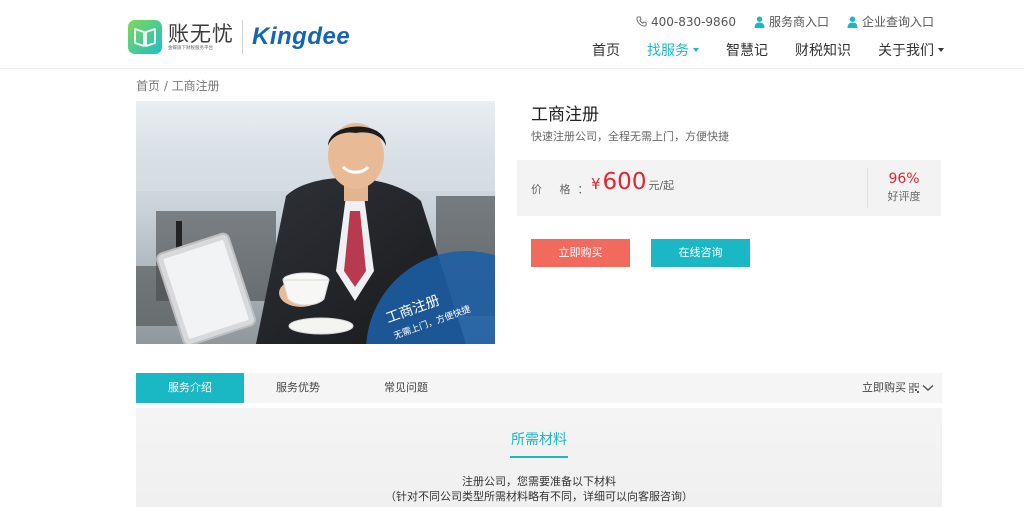 This screenshot has height=507, width=1024. I want to click on phone-number: 400-830-9860, so click(693, 21).